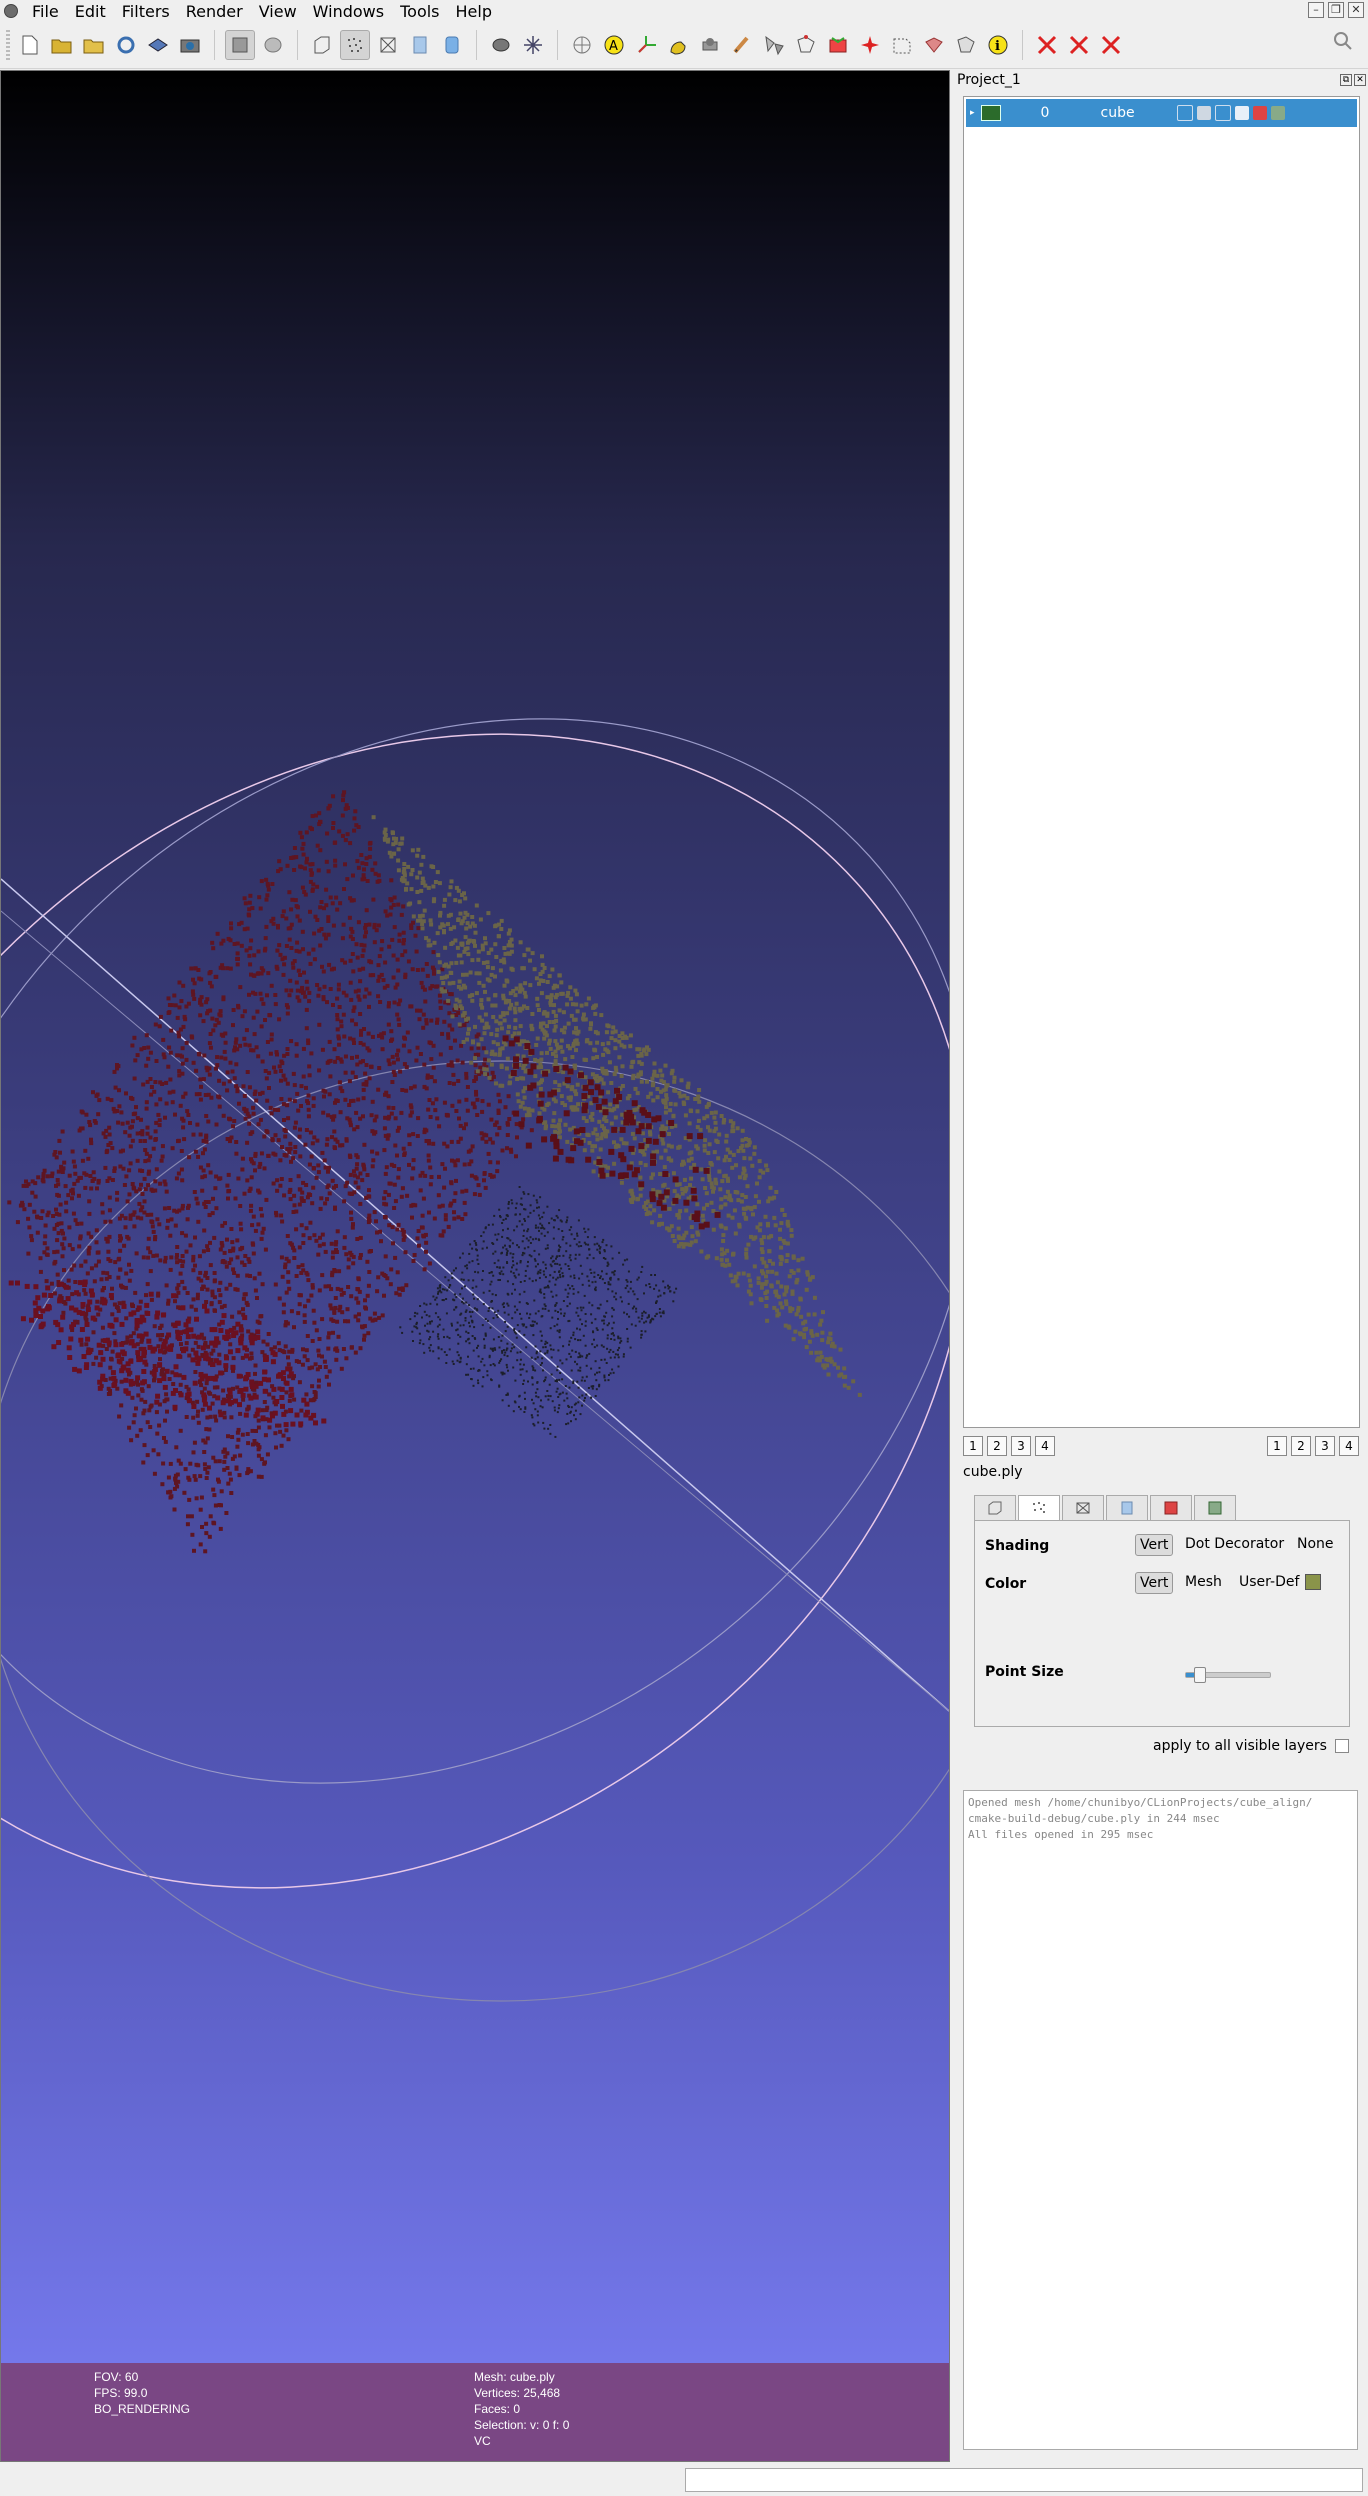 The height and width of the screenshot is (2496, 1368). What do you see at coordinates (998, 45) in the screenshot?
I see `info-icon: i` at bounding box center [998, 45].